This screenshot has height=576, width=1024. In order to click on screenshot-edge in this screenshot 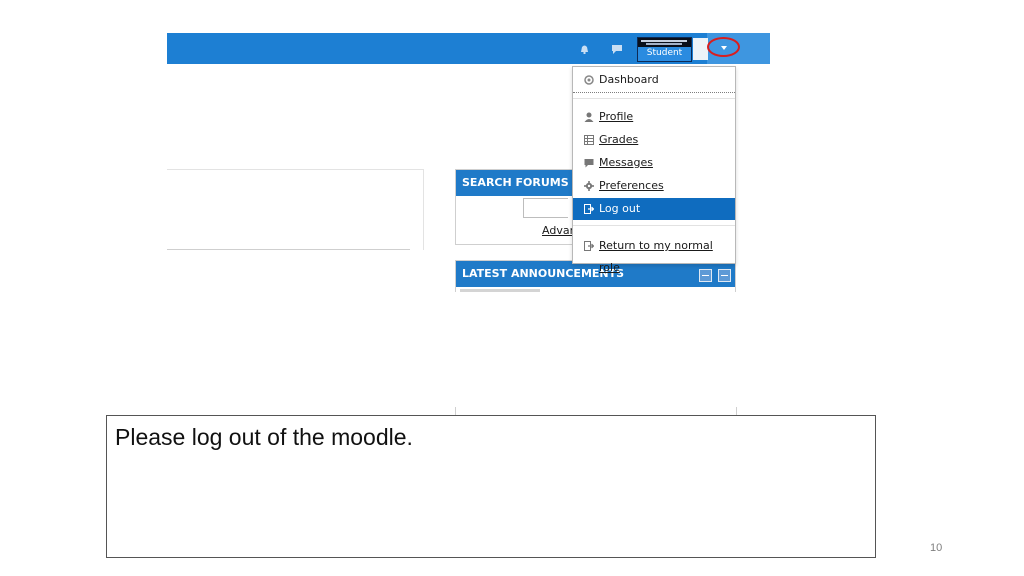, I will do `click(596, 411)`.